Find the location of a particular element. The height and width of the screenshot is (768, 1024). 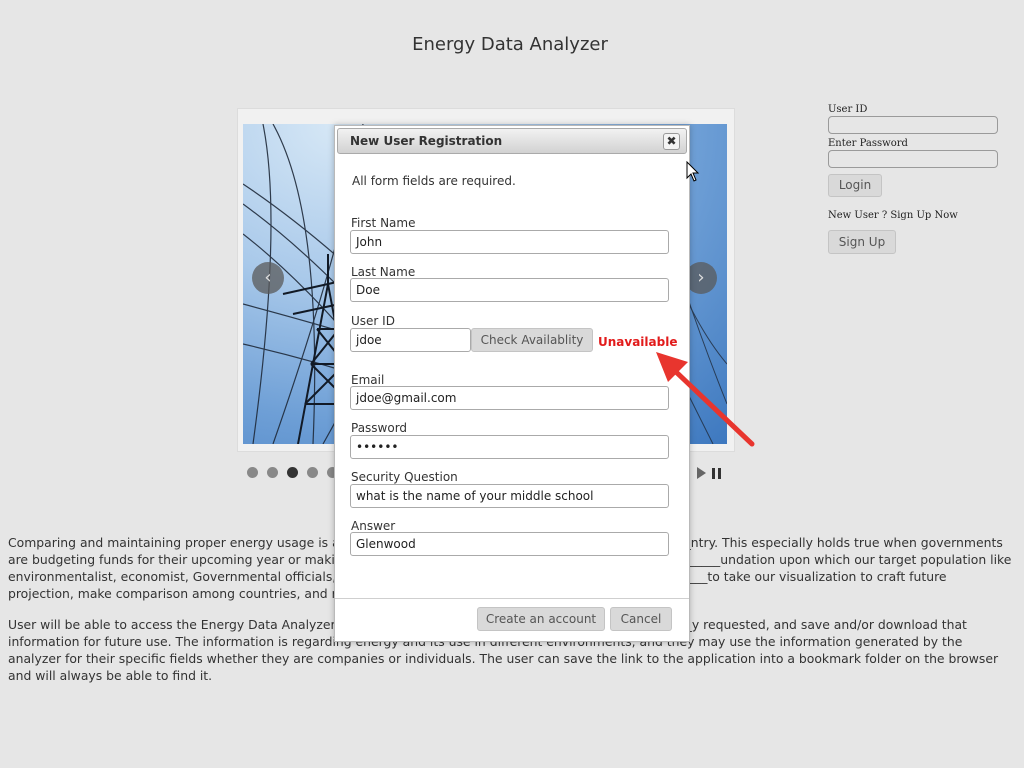

user-id-input: jdoe is located at coordinates (410, 340).